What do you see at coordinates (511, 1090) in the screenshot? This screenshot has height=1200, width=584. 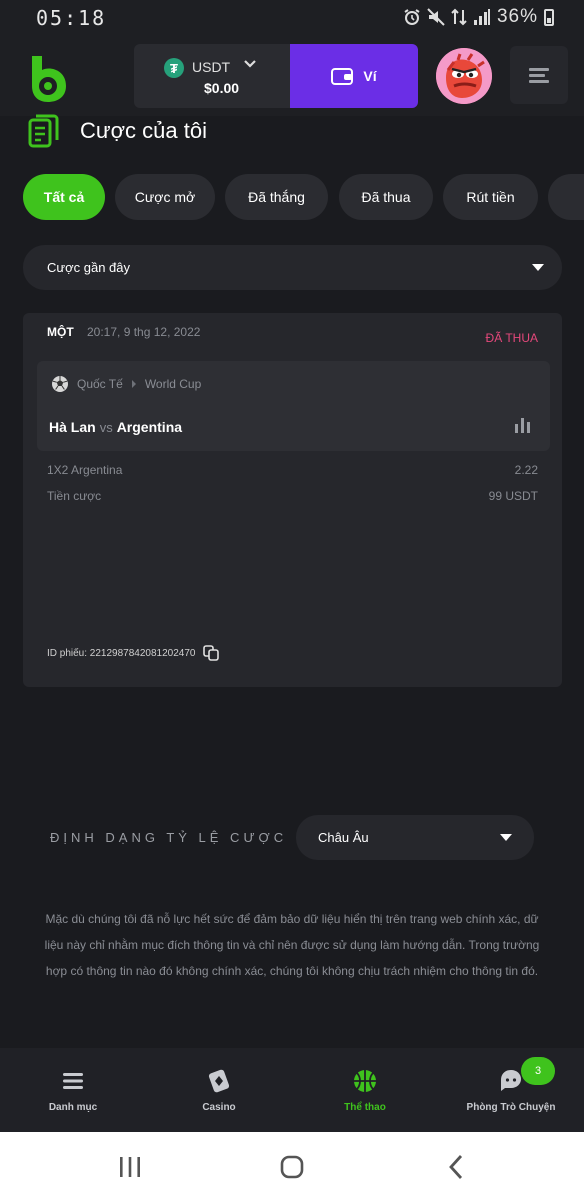 I see `nav-item-chat: Phòng Trò Chuyện` at bounding box center [511, 1090].